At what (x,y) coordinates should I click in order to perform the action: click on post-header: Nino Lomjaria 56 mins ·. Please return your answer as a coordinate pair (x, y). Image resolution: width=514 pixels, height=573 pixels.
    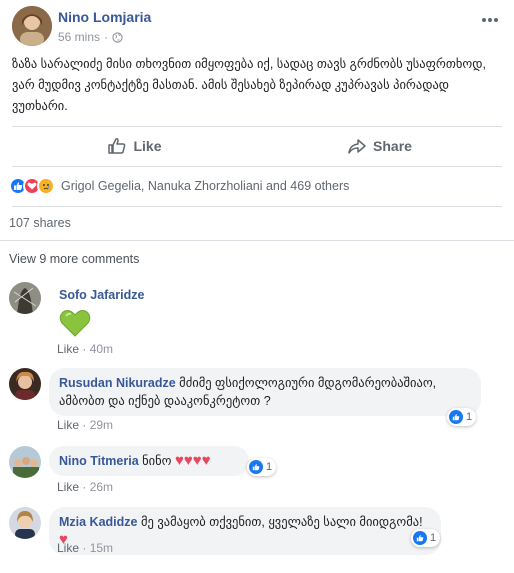
    Looking at the image, I should click on (257, 26).